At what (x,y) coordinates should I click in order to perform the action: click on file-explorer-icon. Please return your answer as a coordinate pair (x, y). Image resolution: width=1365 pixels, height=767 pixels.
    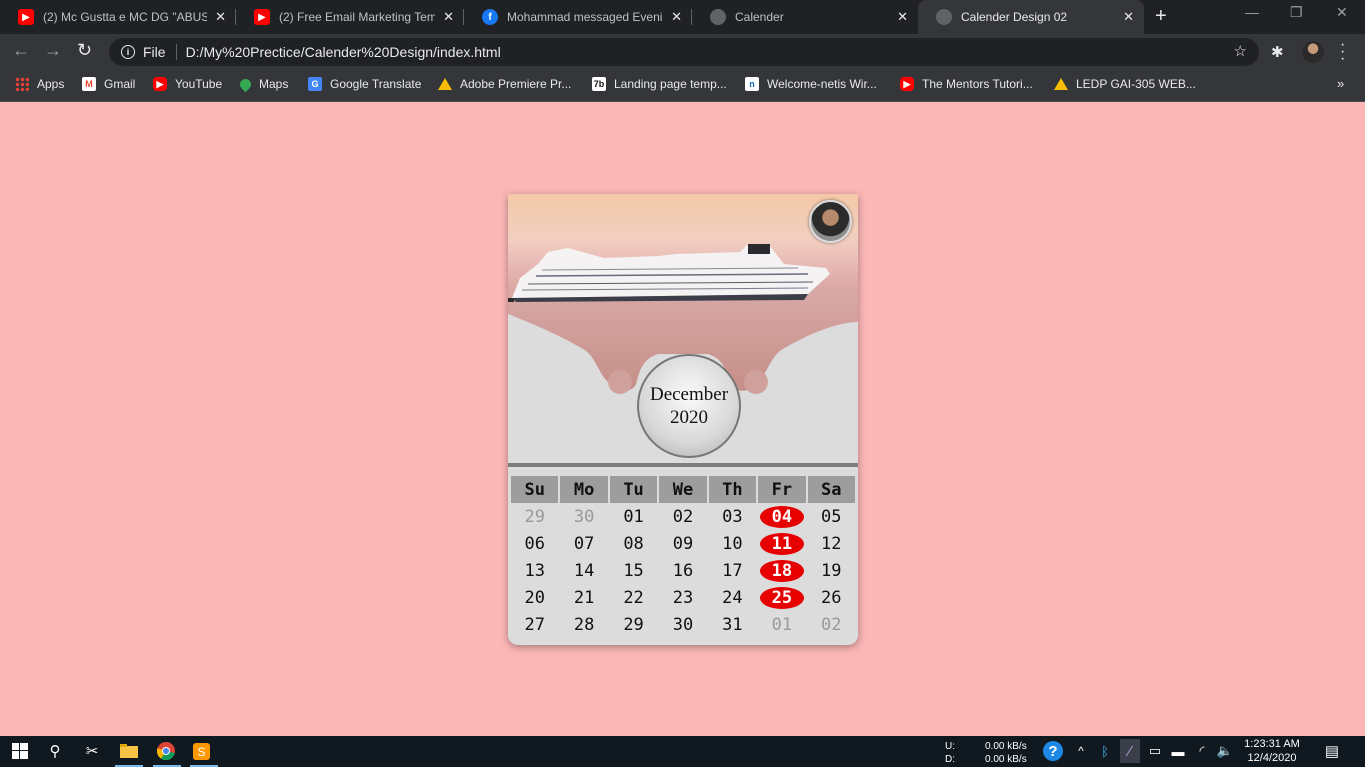
    Looking at the image, I should click on (129, 751).